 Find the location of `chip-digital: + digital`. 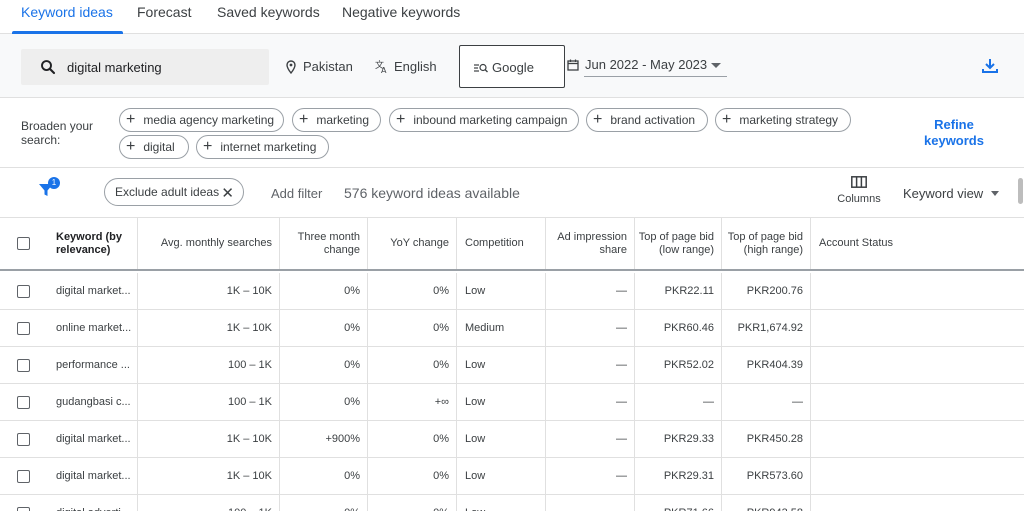

chip-digital: + digital is located at coordinates (154, 147).